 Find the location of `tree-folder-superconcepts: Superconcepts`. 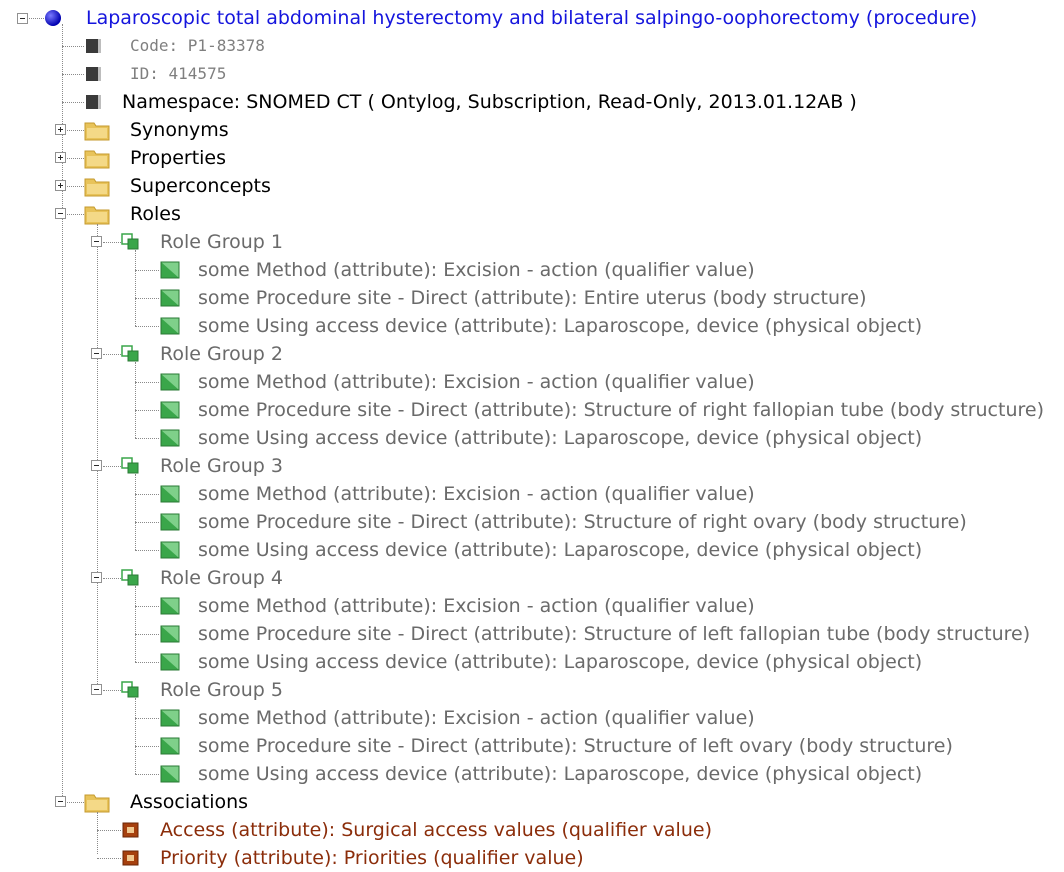

tree-folder-superconcepts: Superconcepts is located at coordinates (200, 186).